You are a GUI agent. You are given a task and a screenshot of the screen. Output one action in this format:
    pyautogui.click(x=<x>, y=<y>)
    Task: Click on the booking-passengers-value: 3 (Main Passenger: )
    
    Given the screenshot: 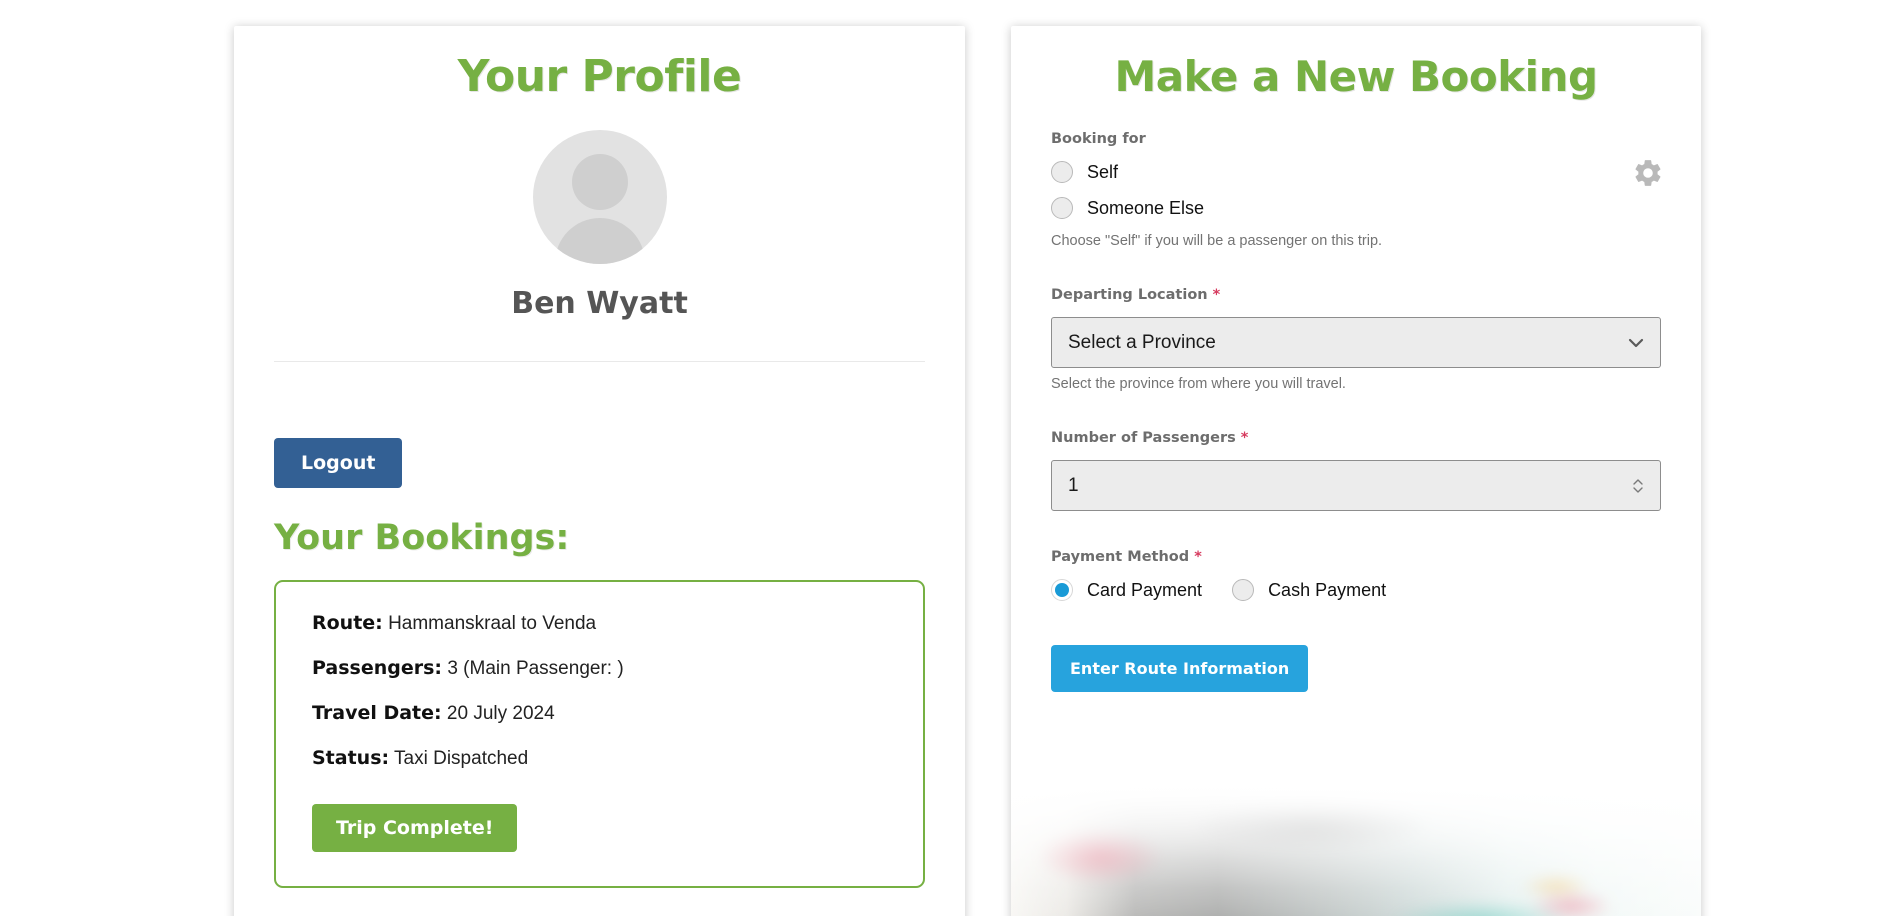 What is the action you would take?
    pyautogui.click(x=535, y=668)
    